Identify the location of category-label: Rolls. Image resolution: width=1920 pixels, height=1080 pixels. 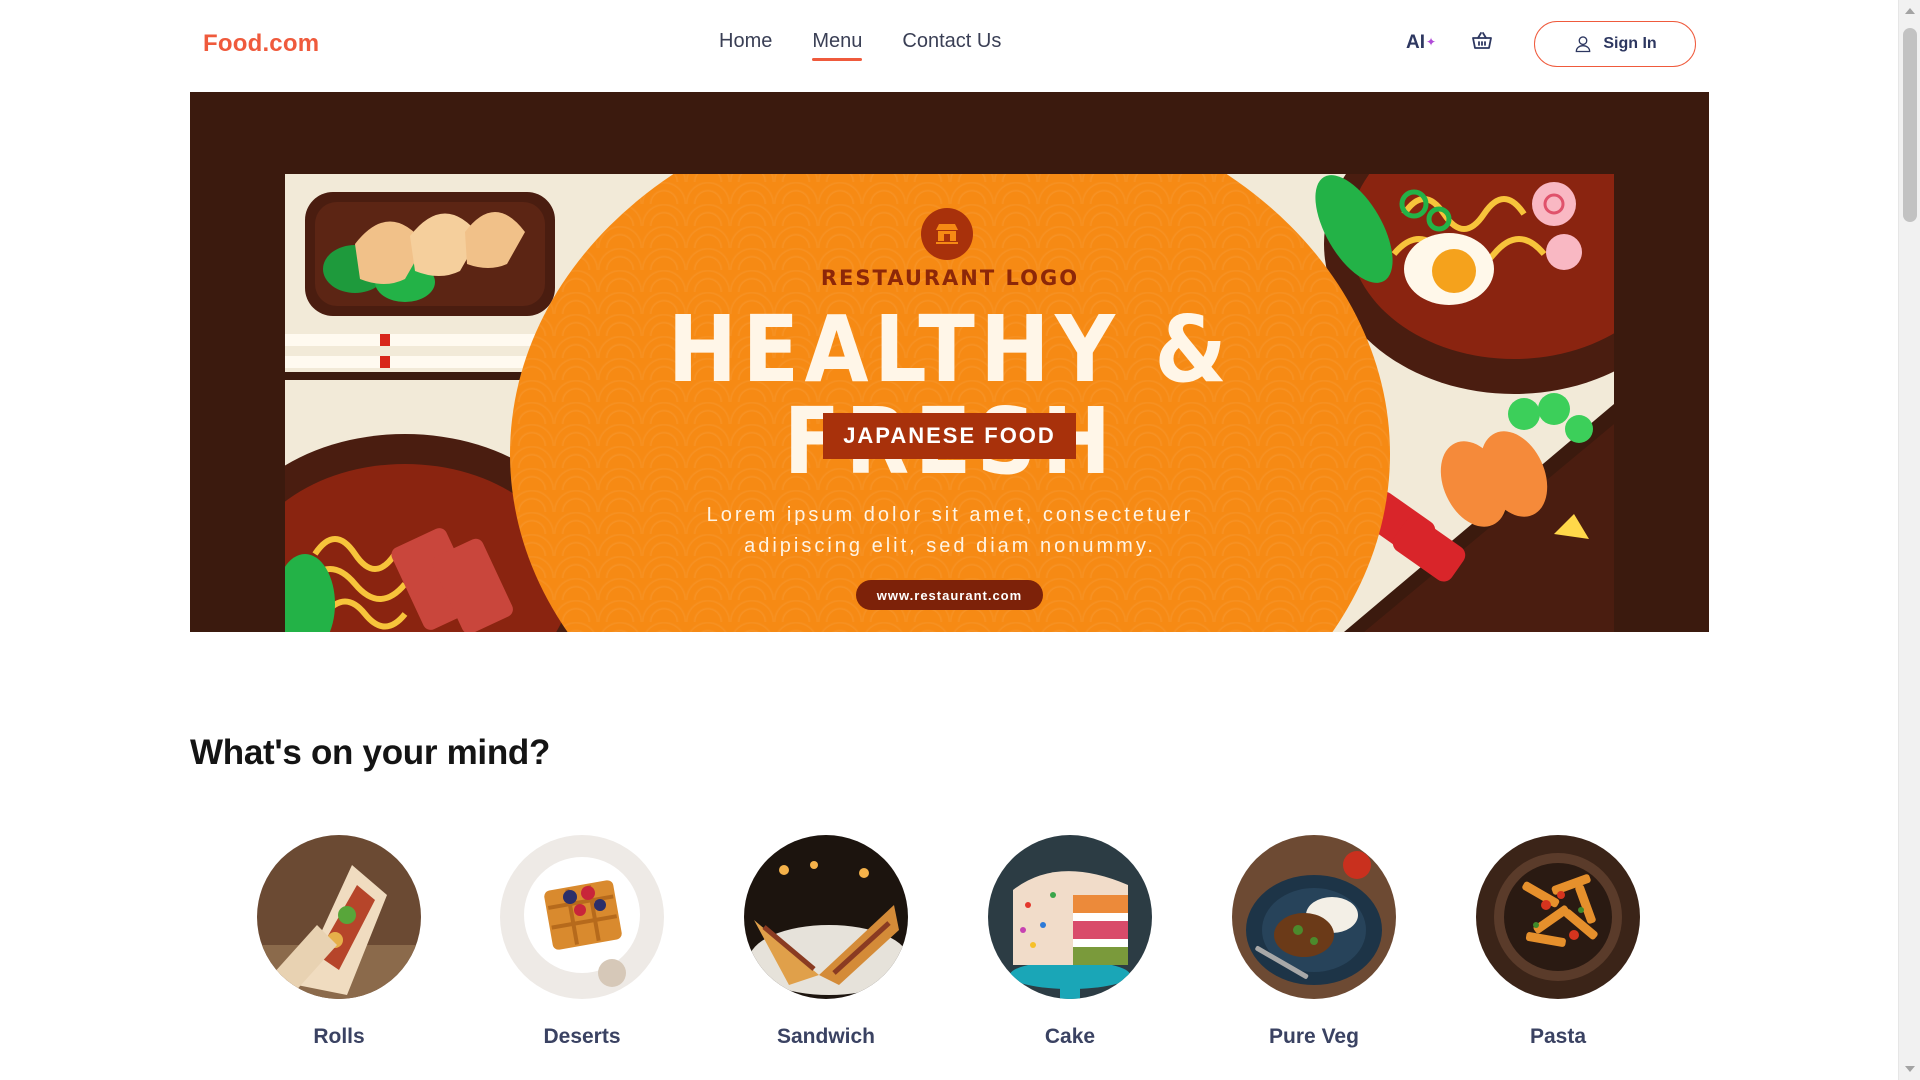
(339, 1036).